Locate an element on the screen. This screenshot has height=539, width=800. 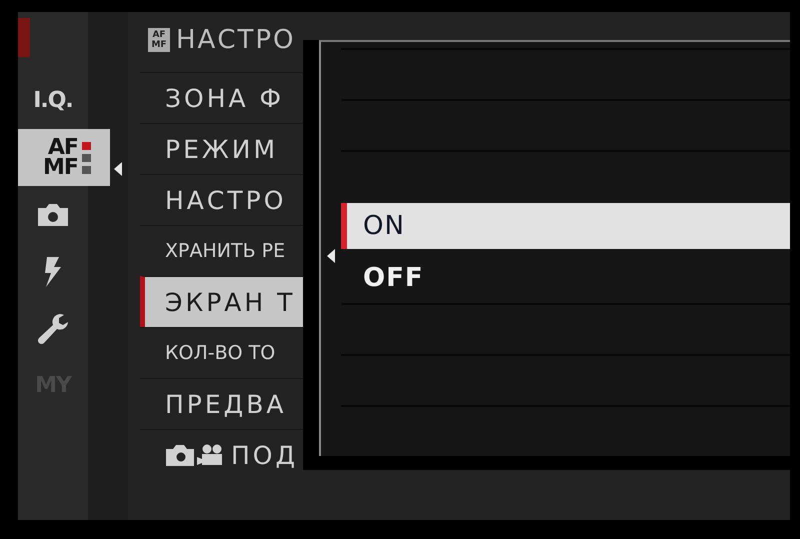
option-item: ON is located at coordinates (565, 226).